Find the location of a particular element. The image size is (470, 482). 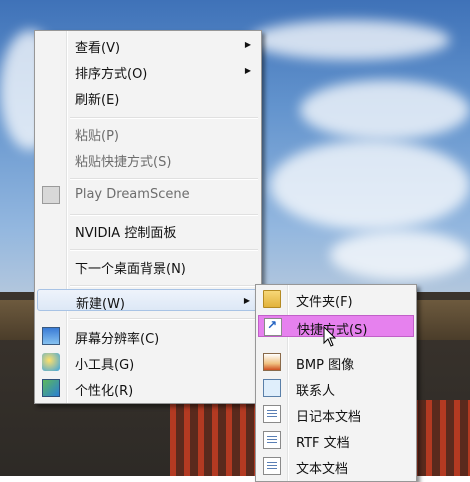

menu-item-next-desktop-background: 下一个桌面背景(N) is located at coordinates (148, 266).